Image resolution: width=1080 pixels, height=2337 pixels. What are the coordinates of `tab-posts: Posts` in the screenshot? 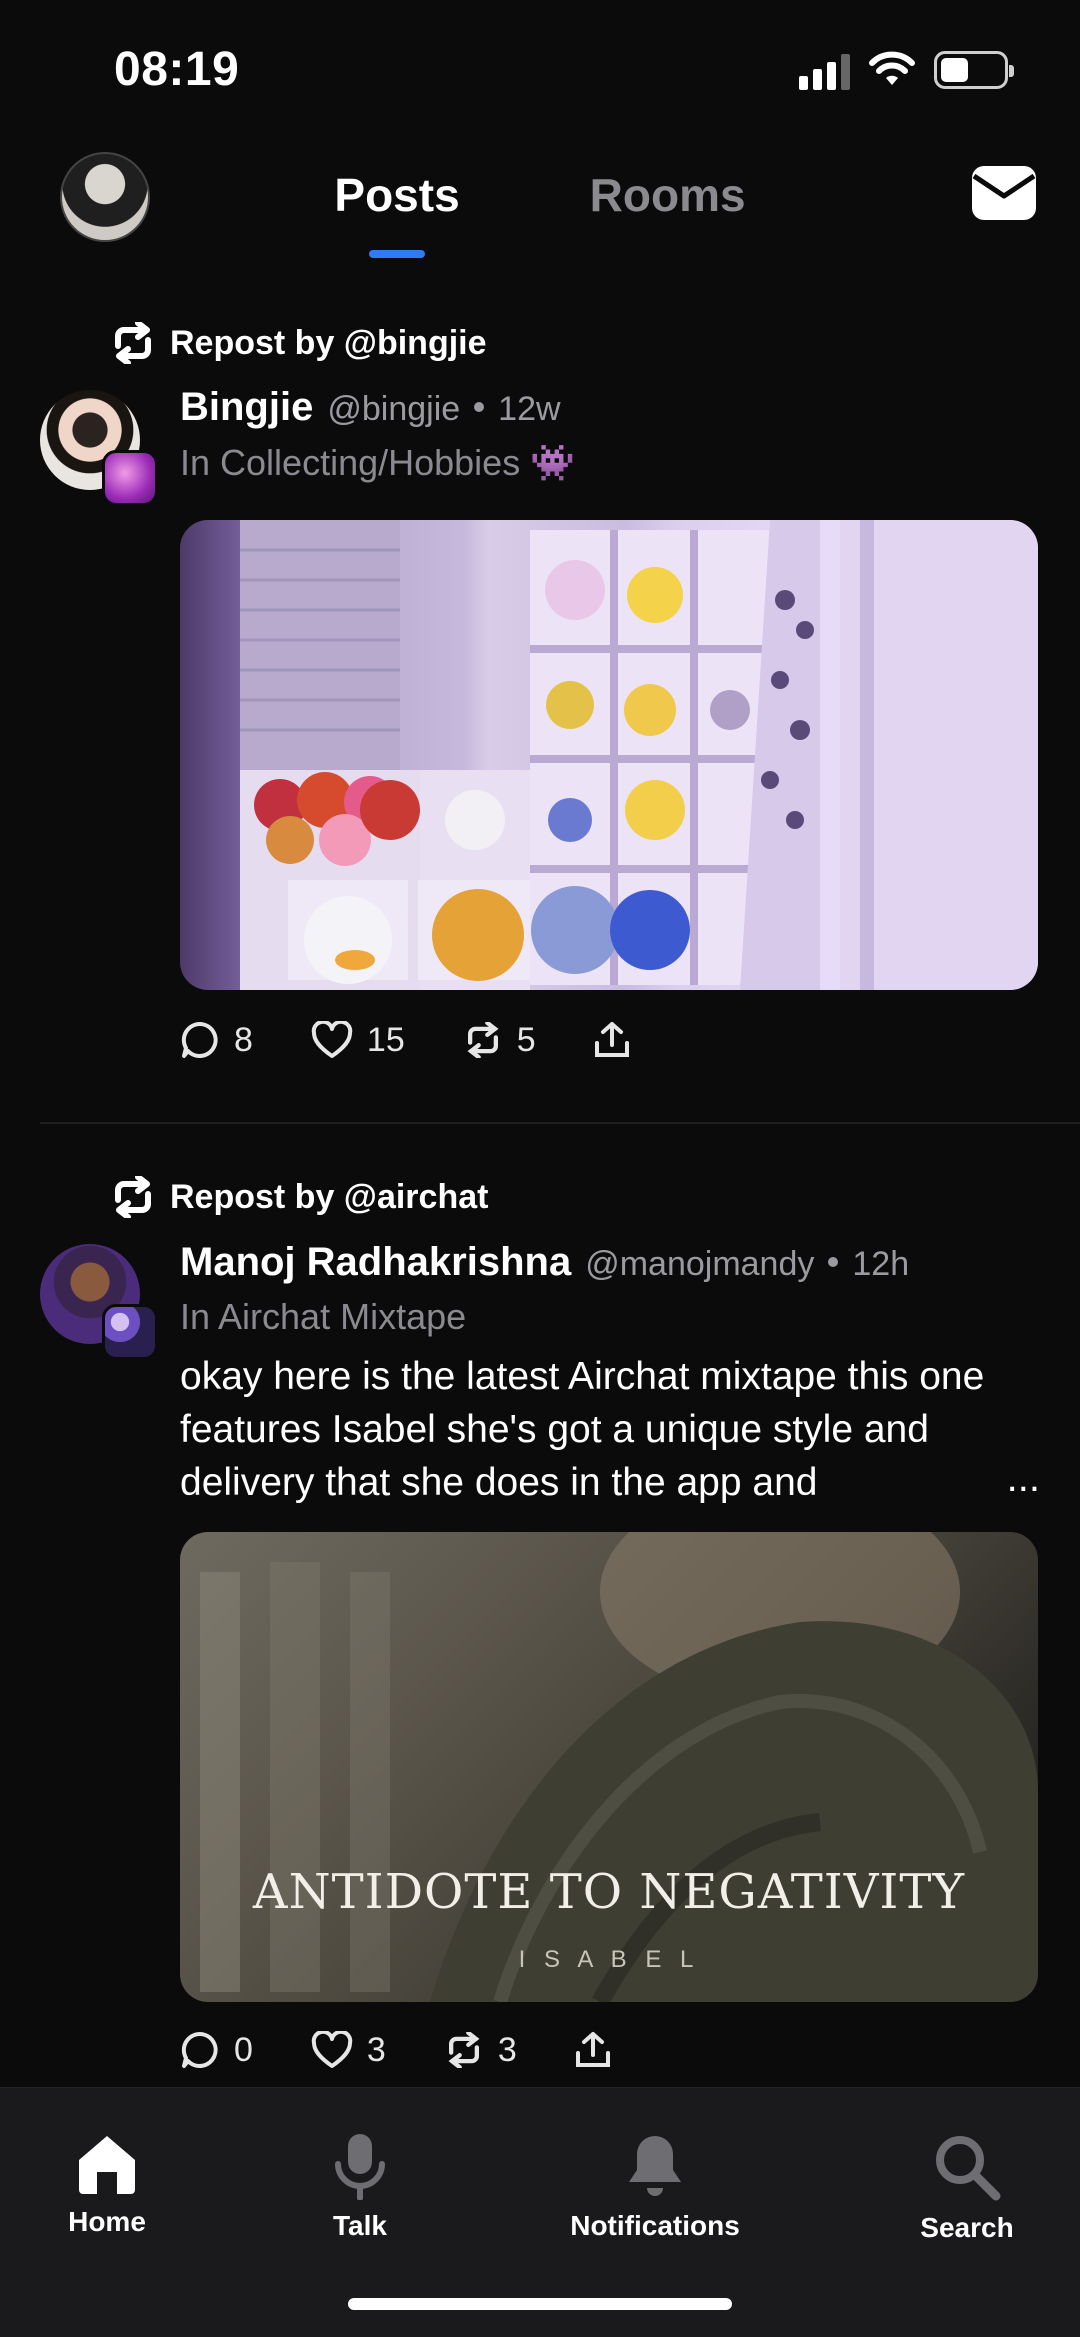 It's located at (396, 195).